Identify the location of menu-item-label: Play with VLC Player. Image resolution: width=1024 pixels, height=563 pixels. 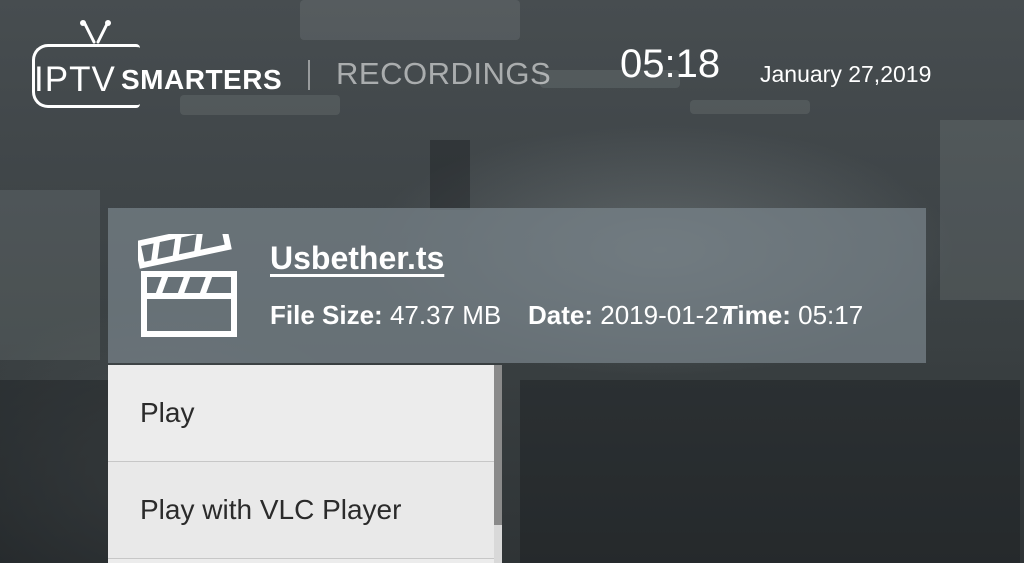
(271, 509).